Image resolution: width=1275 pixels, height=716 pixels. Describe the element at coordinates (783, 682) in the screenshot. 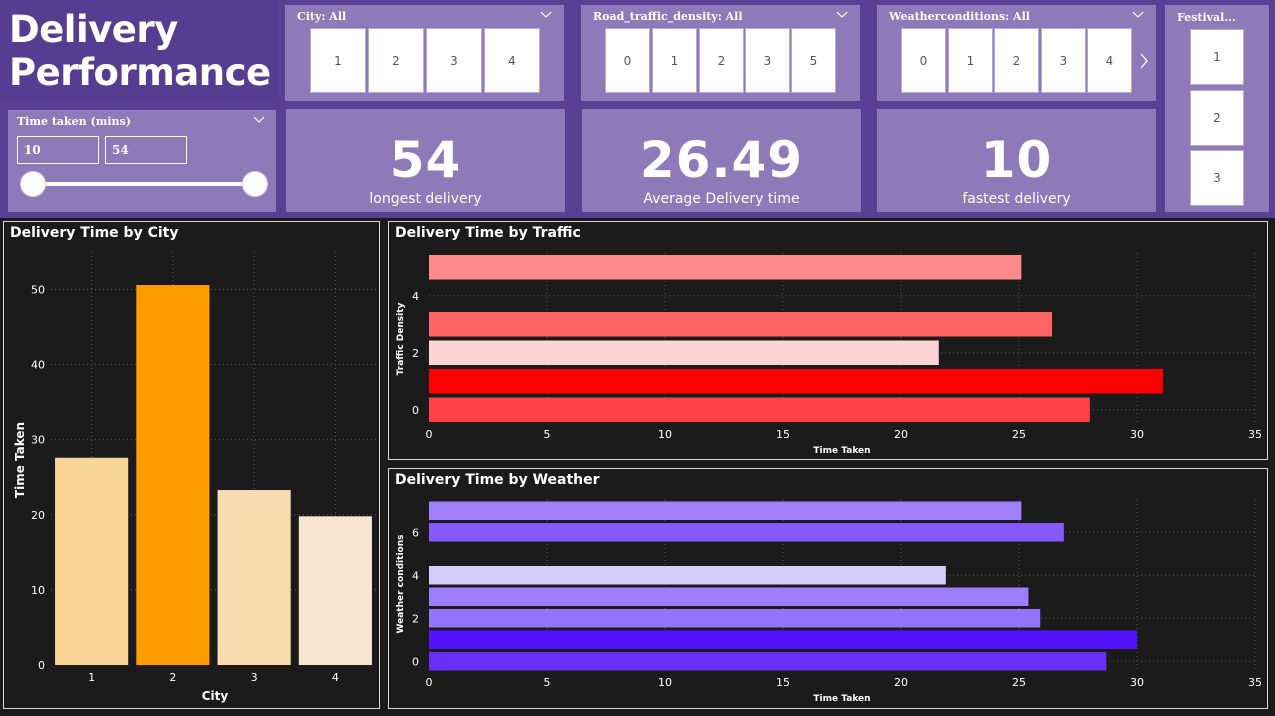

I see `weather-x-tick-label: 15` at that location.